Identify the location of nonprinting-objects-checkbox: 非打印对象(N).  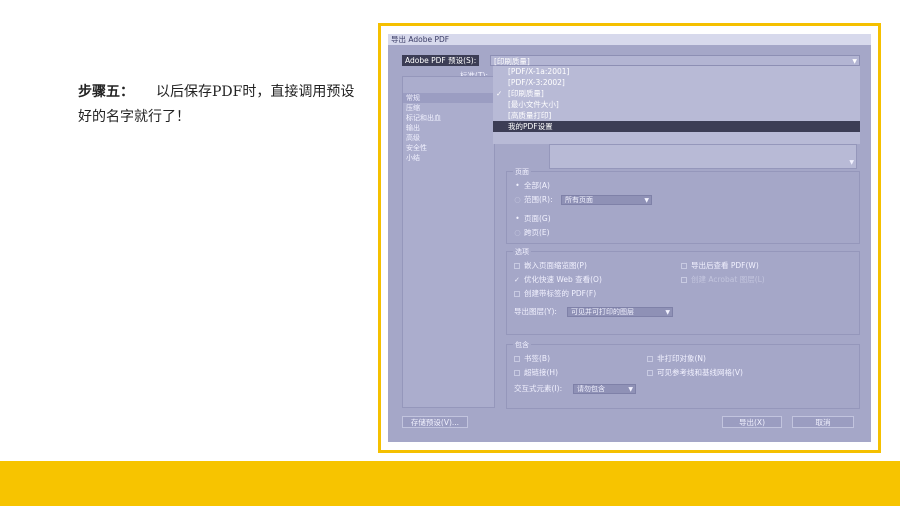
(676, 358).